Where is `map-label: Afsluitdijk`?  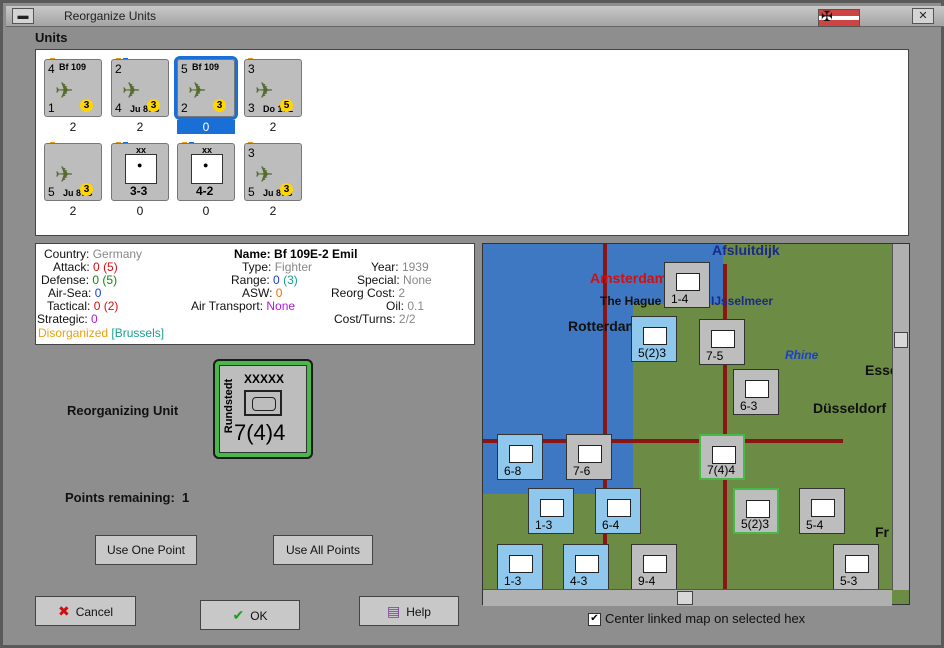 map-label: Afsluitdijk is located at coordinates (746, 250).